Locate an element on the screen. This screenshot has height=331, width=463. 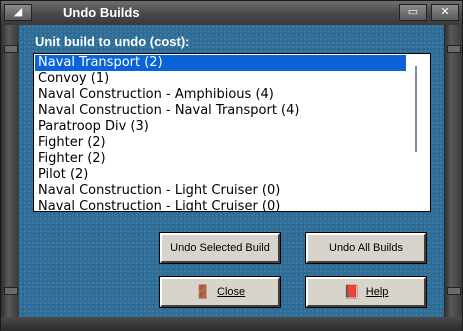
help-label: Help is located at coordinates (377, 292).